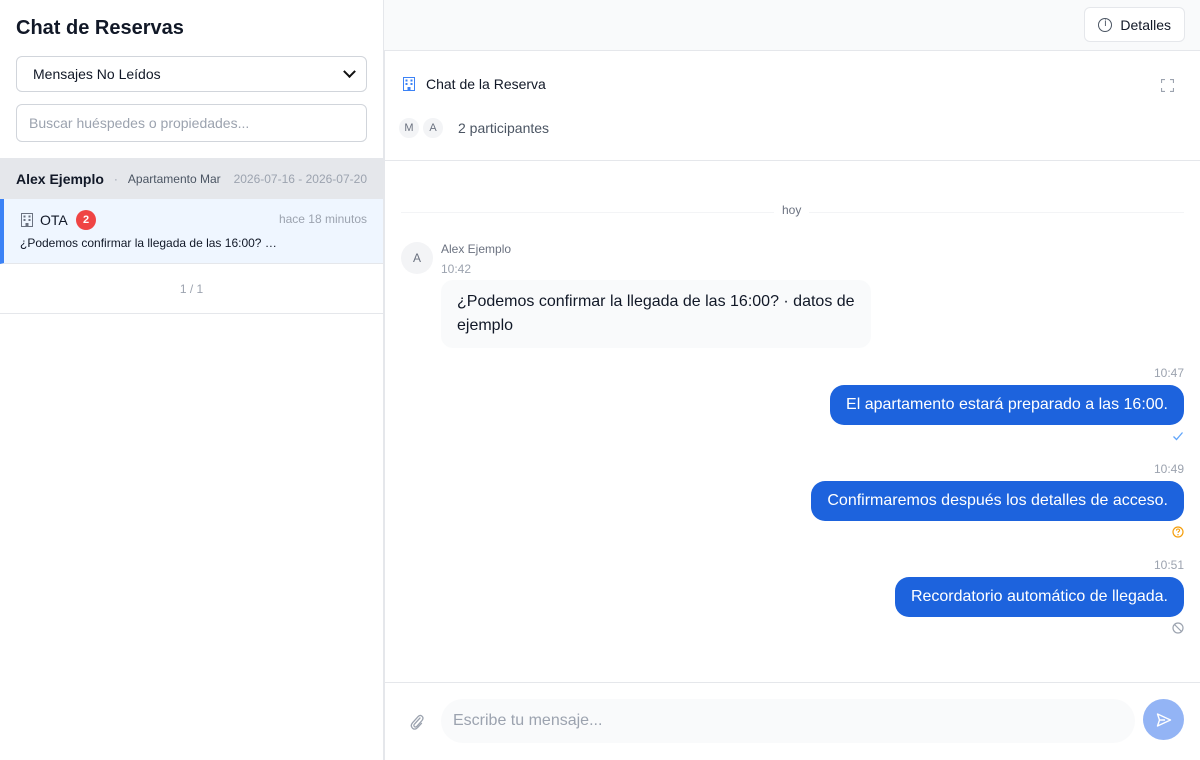 The image size is (1200, 760). What do you see at coordinates (349, 71) in the screenshot?
I see `chevron-down-icon` at bounding box center [349, 71].